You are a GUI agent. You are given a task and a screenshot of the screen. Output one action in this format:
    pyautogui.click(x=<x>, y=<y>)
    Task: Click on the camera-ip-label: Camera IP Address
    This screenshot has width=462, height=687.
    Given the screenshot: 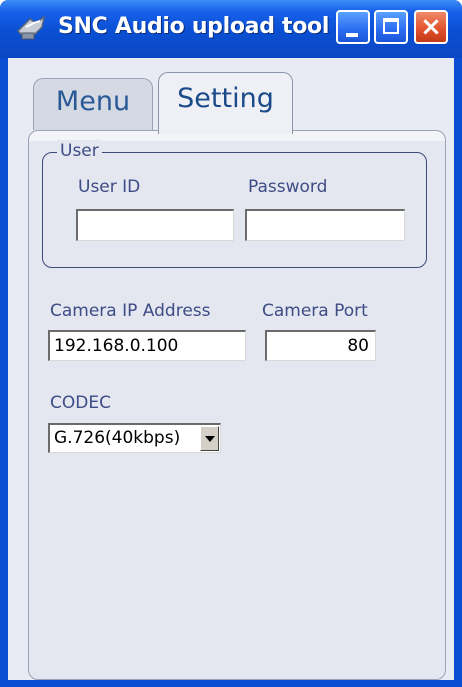 What is the action you would take?
    pyautogui.click(x=130, y=311)
    